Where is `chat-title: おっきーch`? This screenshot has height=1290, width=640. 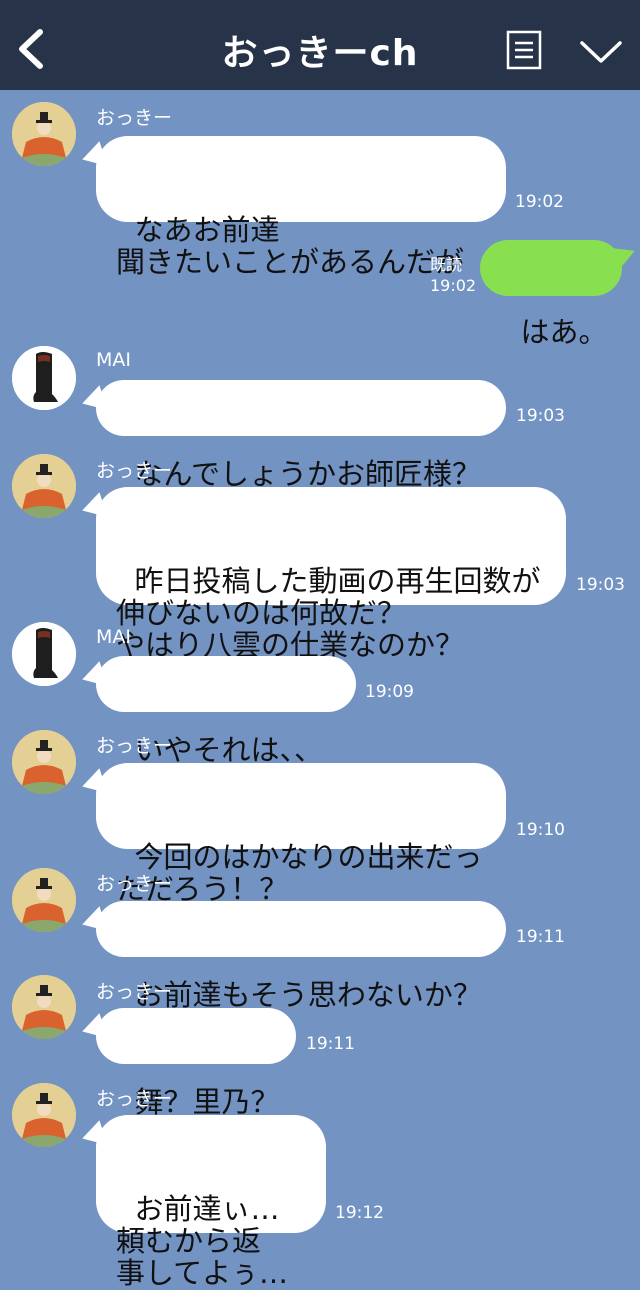
chat-title: おっきーch is located at coordinates (320, 53).